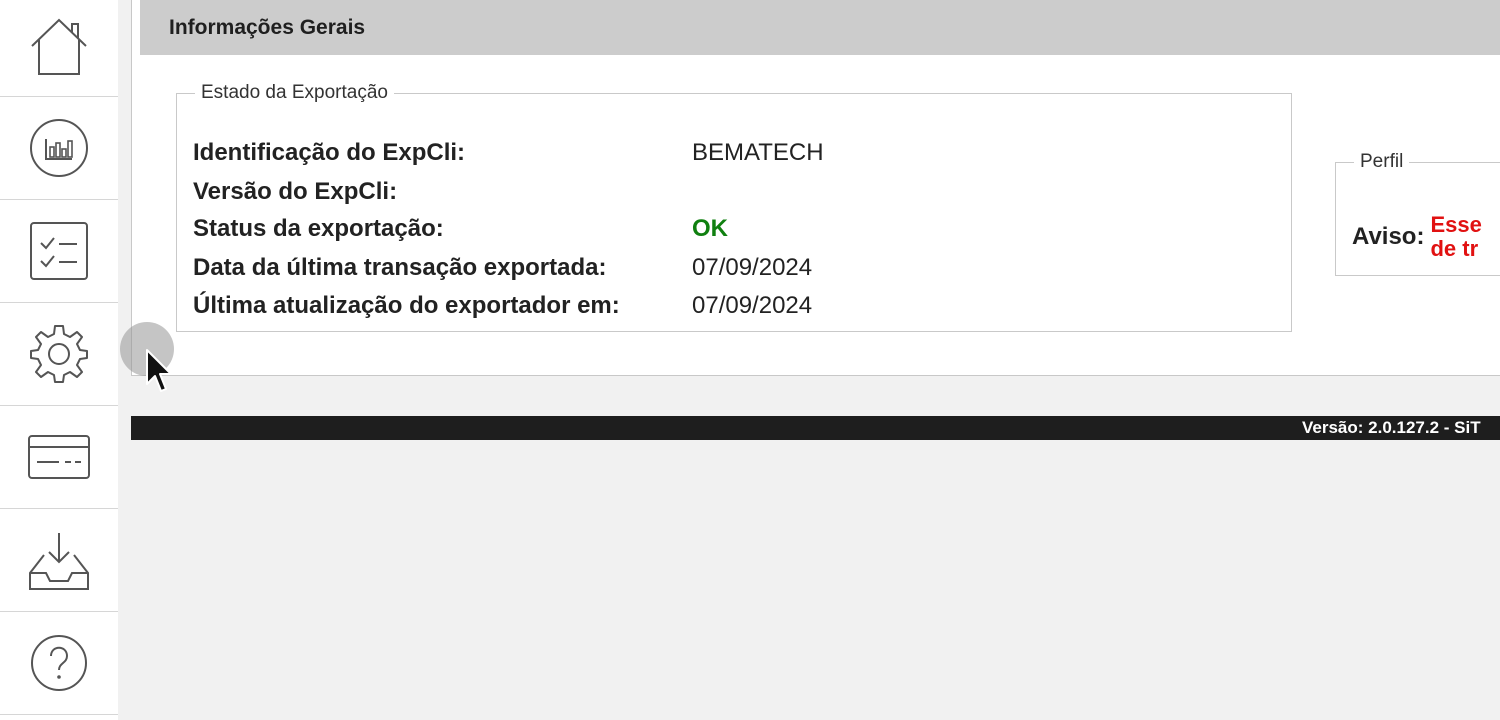  Describe the element at coordinates (1456, 224) in the screenshot. I see `warning-message-line: Esse` at that location.